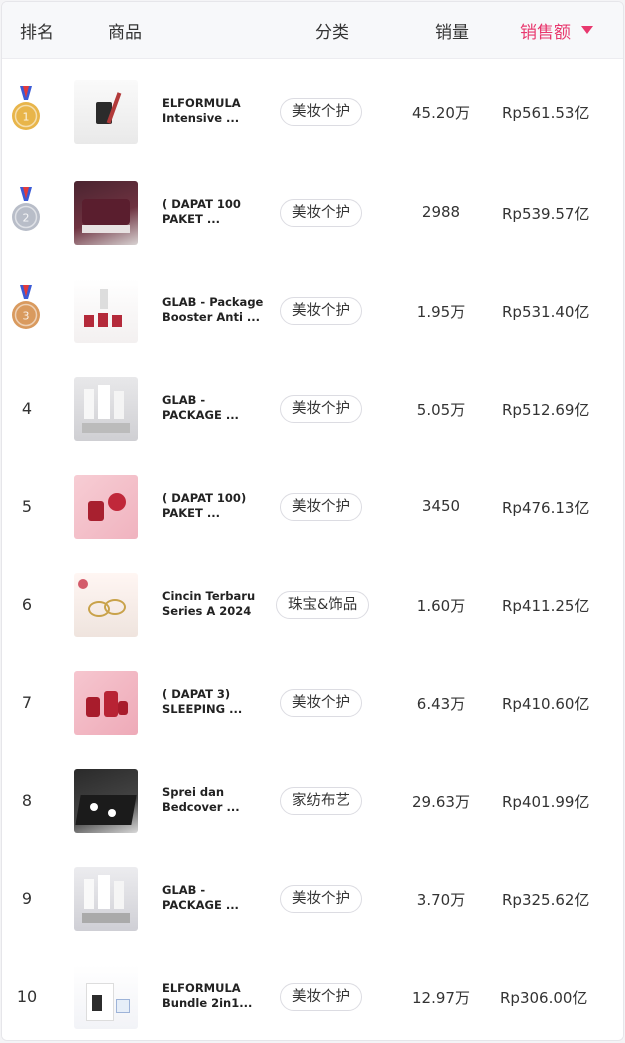 Image resolution: width=625 pixels, height=1043 pixels. What do you see at coordinates (196, 694) in the screenshot?
I see `product-name-line1: ( DAPAT 3)` at bounding box center [196, 694].